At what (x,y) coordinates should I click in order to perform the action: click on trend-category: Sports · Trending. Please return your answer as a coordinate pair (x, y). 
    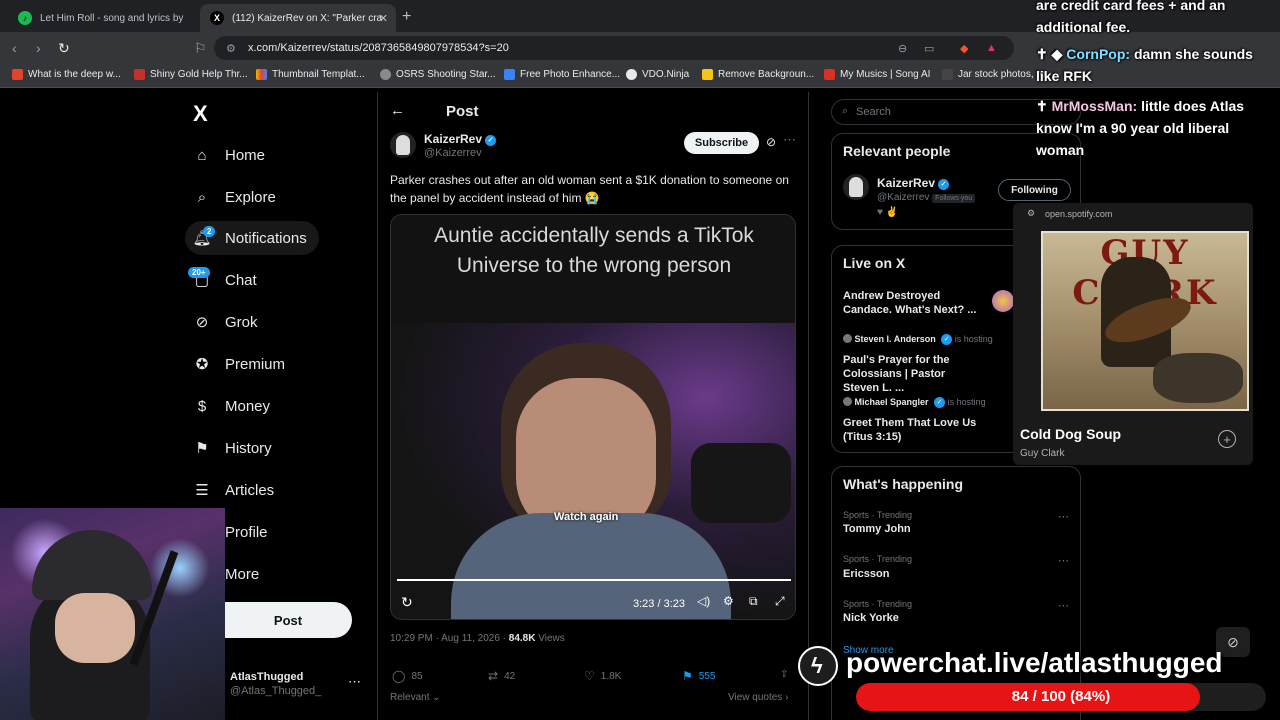
    Looking at the image, I should click on (878, 559).